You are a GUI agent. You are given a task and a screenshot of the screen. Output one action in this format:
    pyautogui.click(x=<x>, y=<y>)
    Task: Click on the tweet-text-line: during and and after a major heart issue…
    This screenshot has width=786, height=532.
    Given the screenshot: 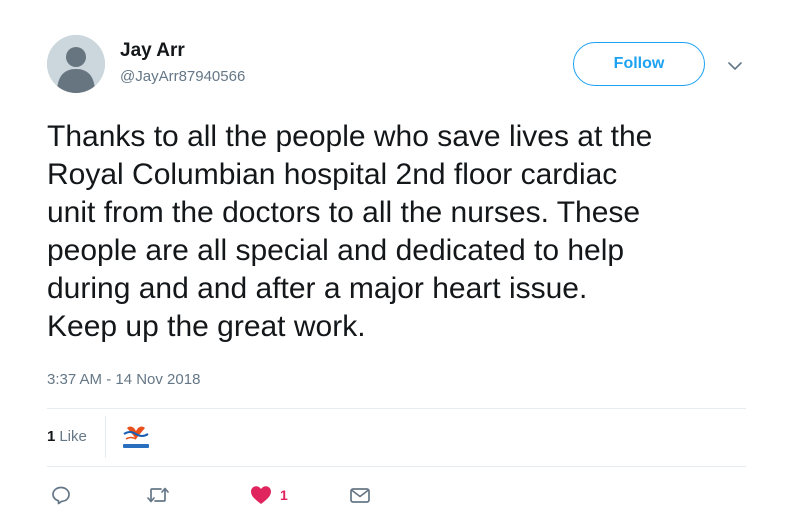 What is the action you would take?
    pyautogui.click(x=317, y=288)
    